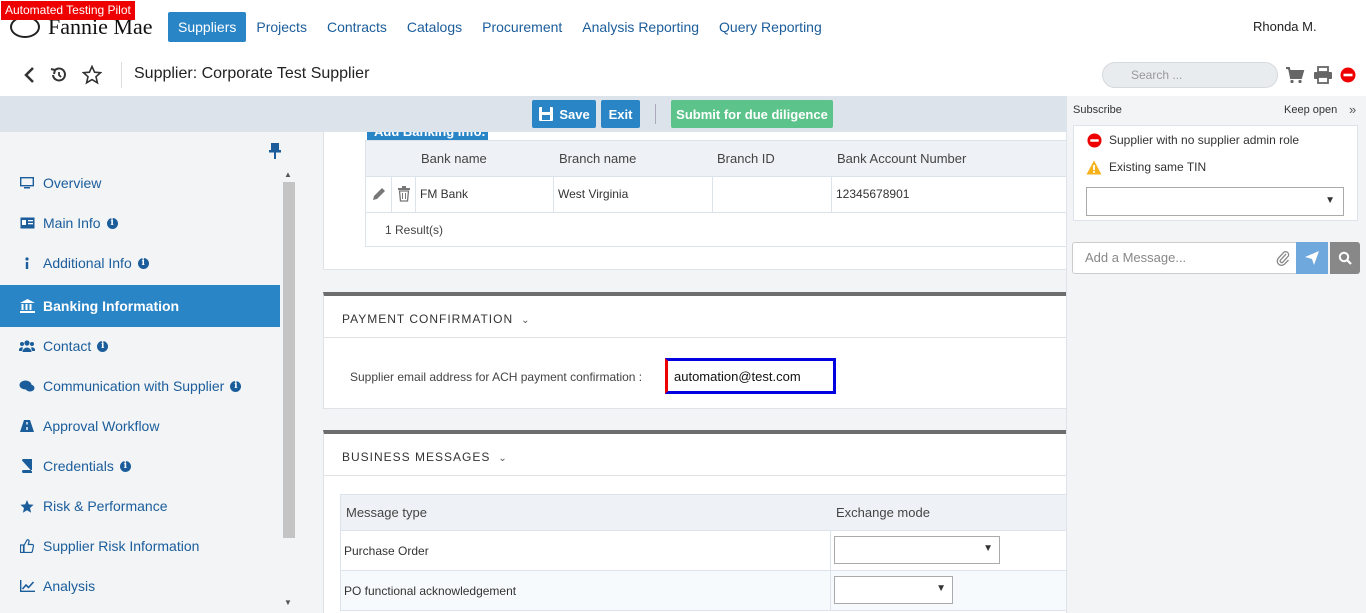 Image resolution: width=1366 pixels, height=613 pixels. I want to click on sidebar-item-approval-workflow: Approval Workflow, so click(140, 426).